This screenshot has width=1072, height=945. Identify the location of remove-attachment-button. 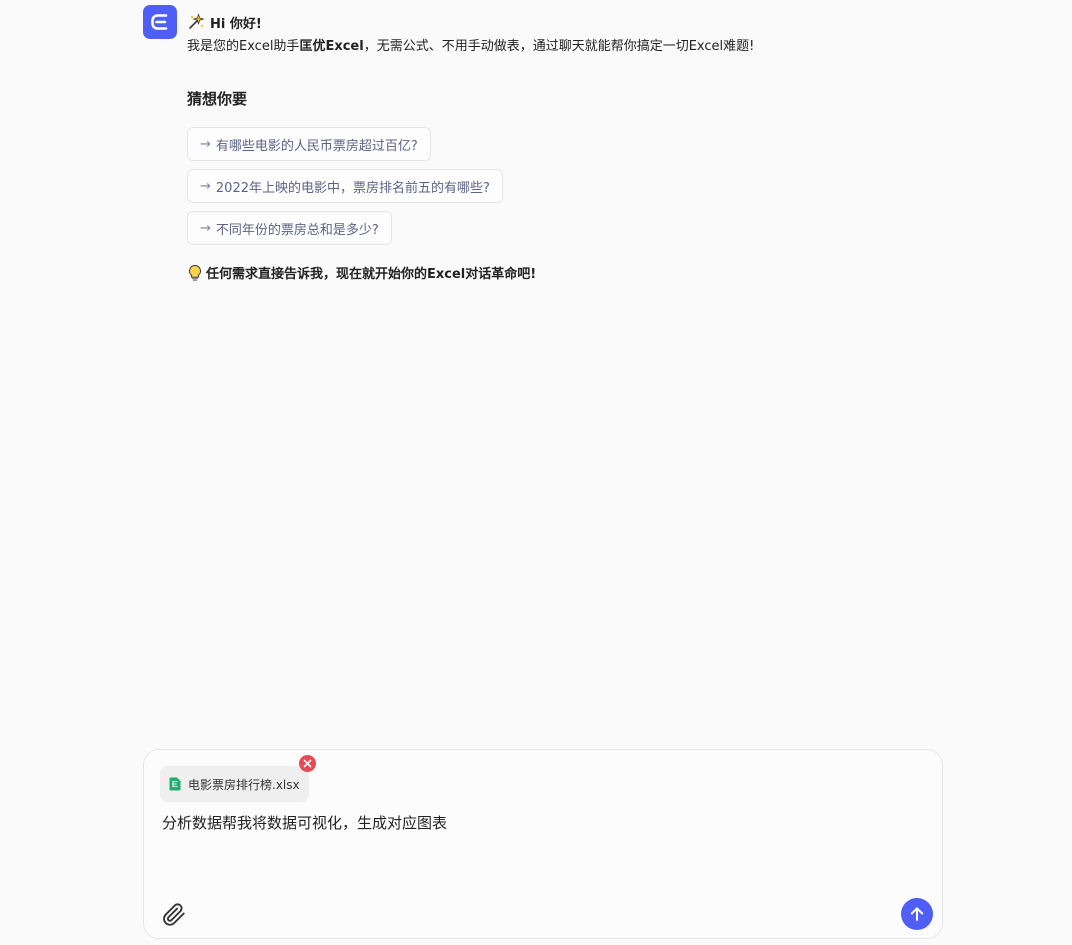
(307, 763).